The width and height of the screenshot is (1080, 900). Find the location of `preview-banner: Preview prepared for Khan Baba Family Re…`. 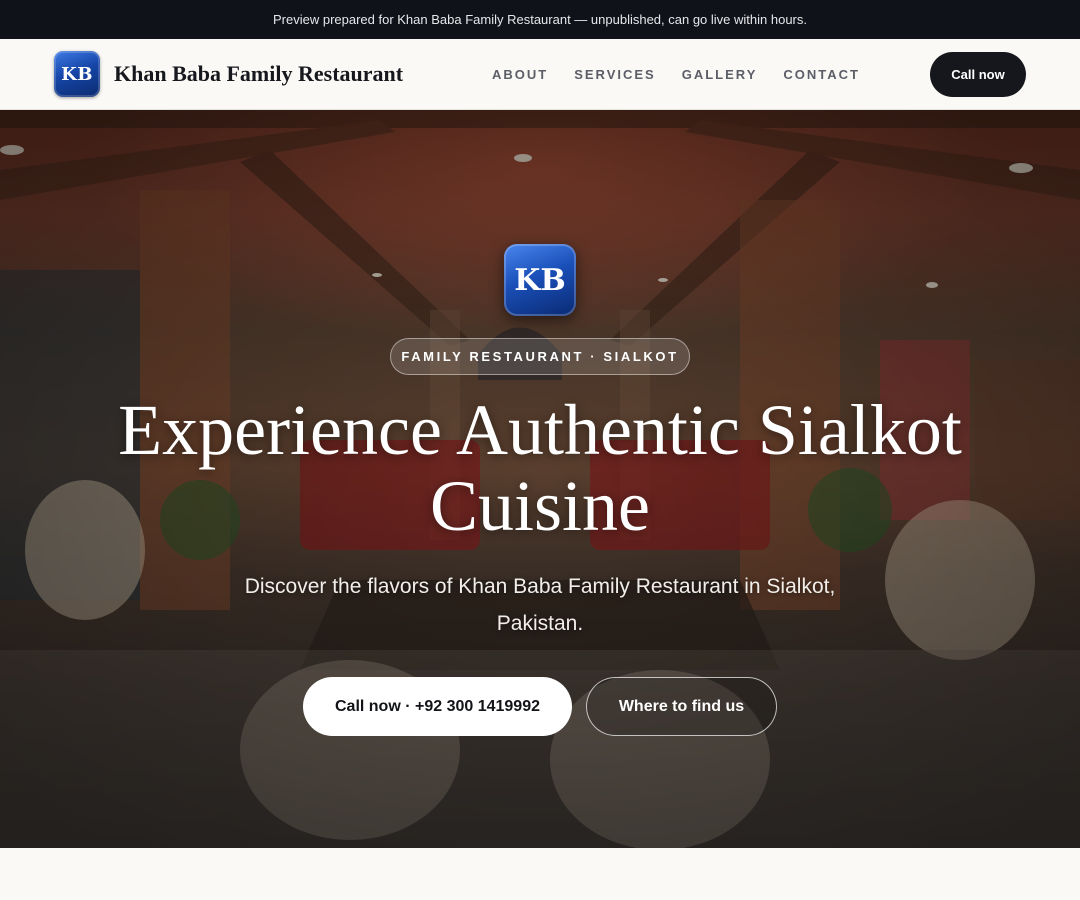

preview-banner: Preview prepared for Khan Baba Family Re… is located at coordinates (540, 19).